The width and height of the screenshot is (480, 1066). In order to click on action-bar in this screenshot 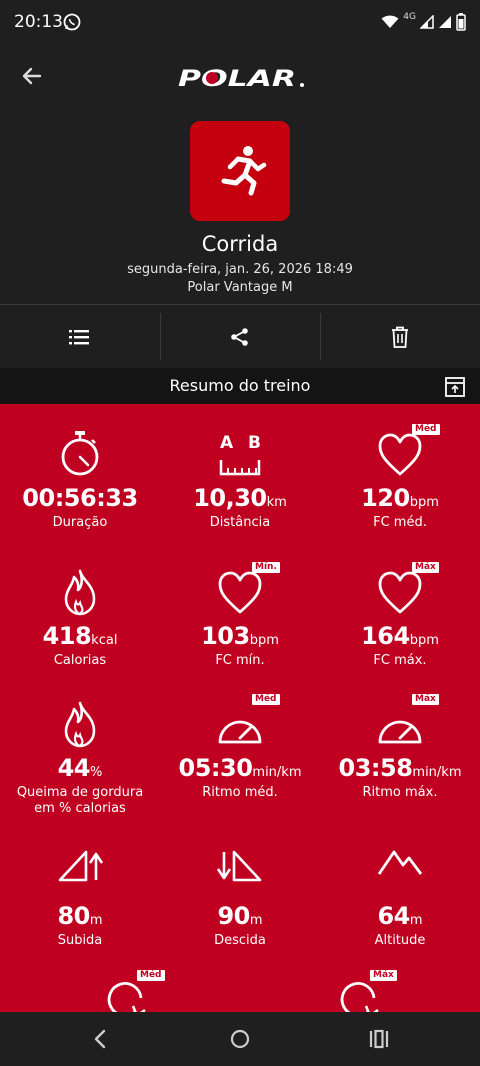, I will do `click(240, 336)`.